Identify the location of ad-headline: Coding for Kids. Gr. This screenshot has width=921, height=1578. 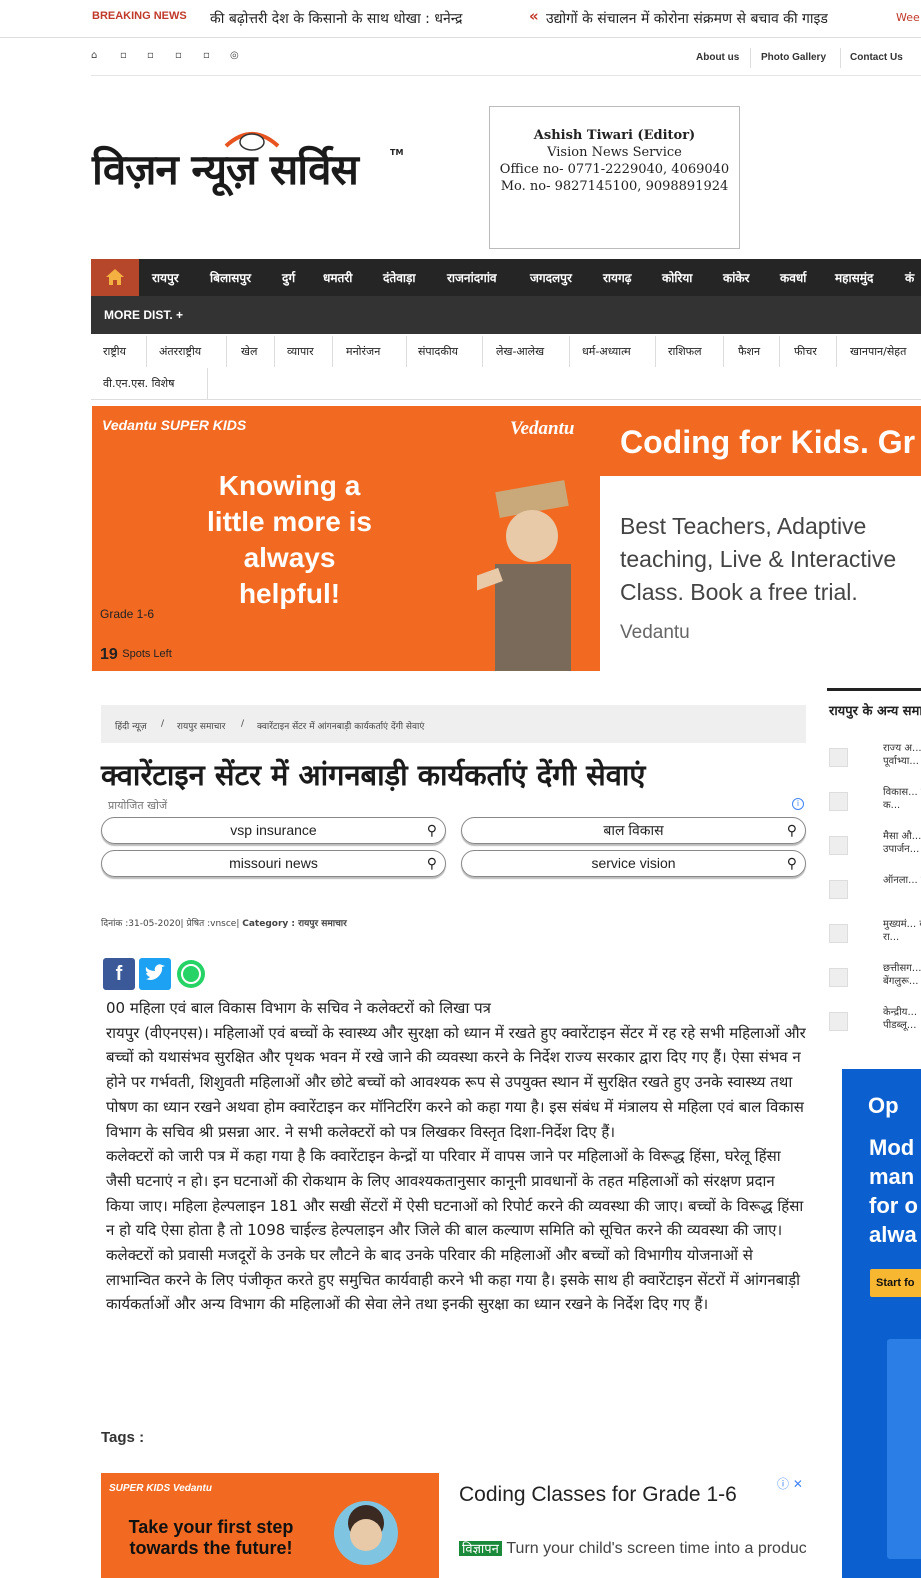
(768, 442).